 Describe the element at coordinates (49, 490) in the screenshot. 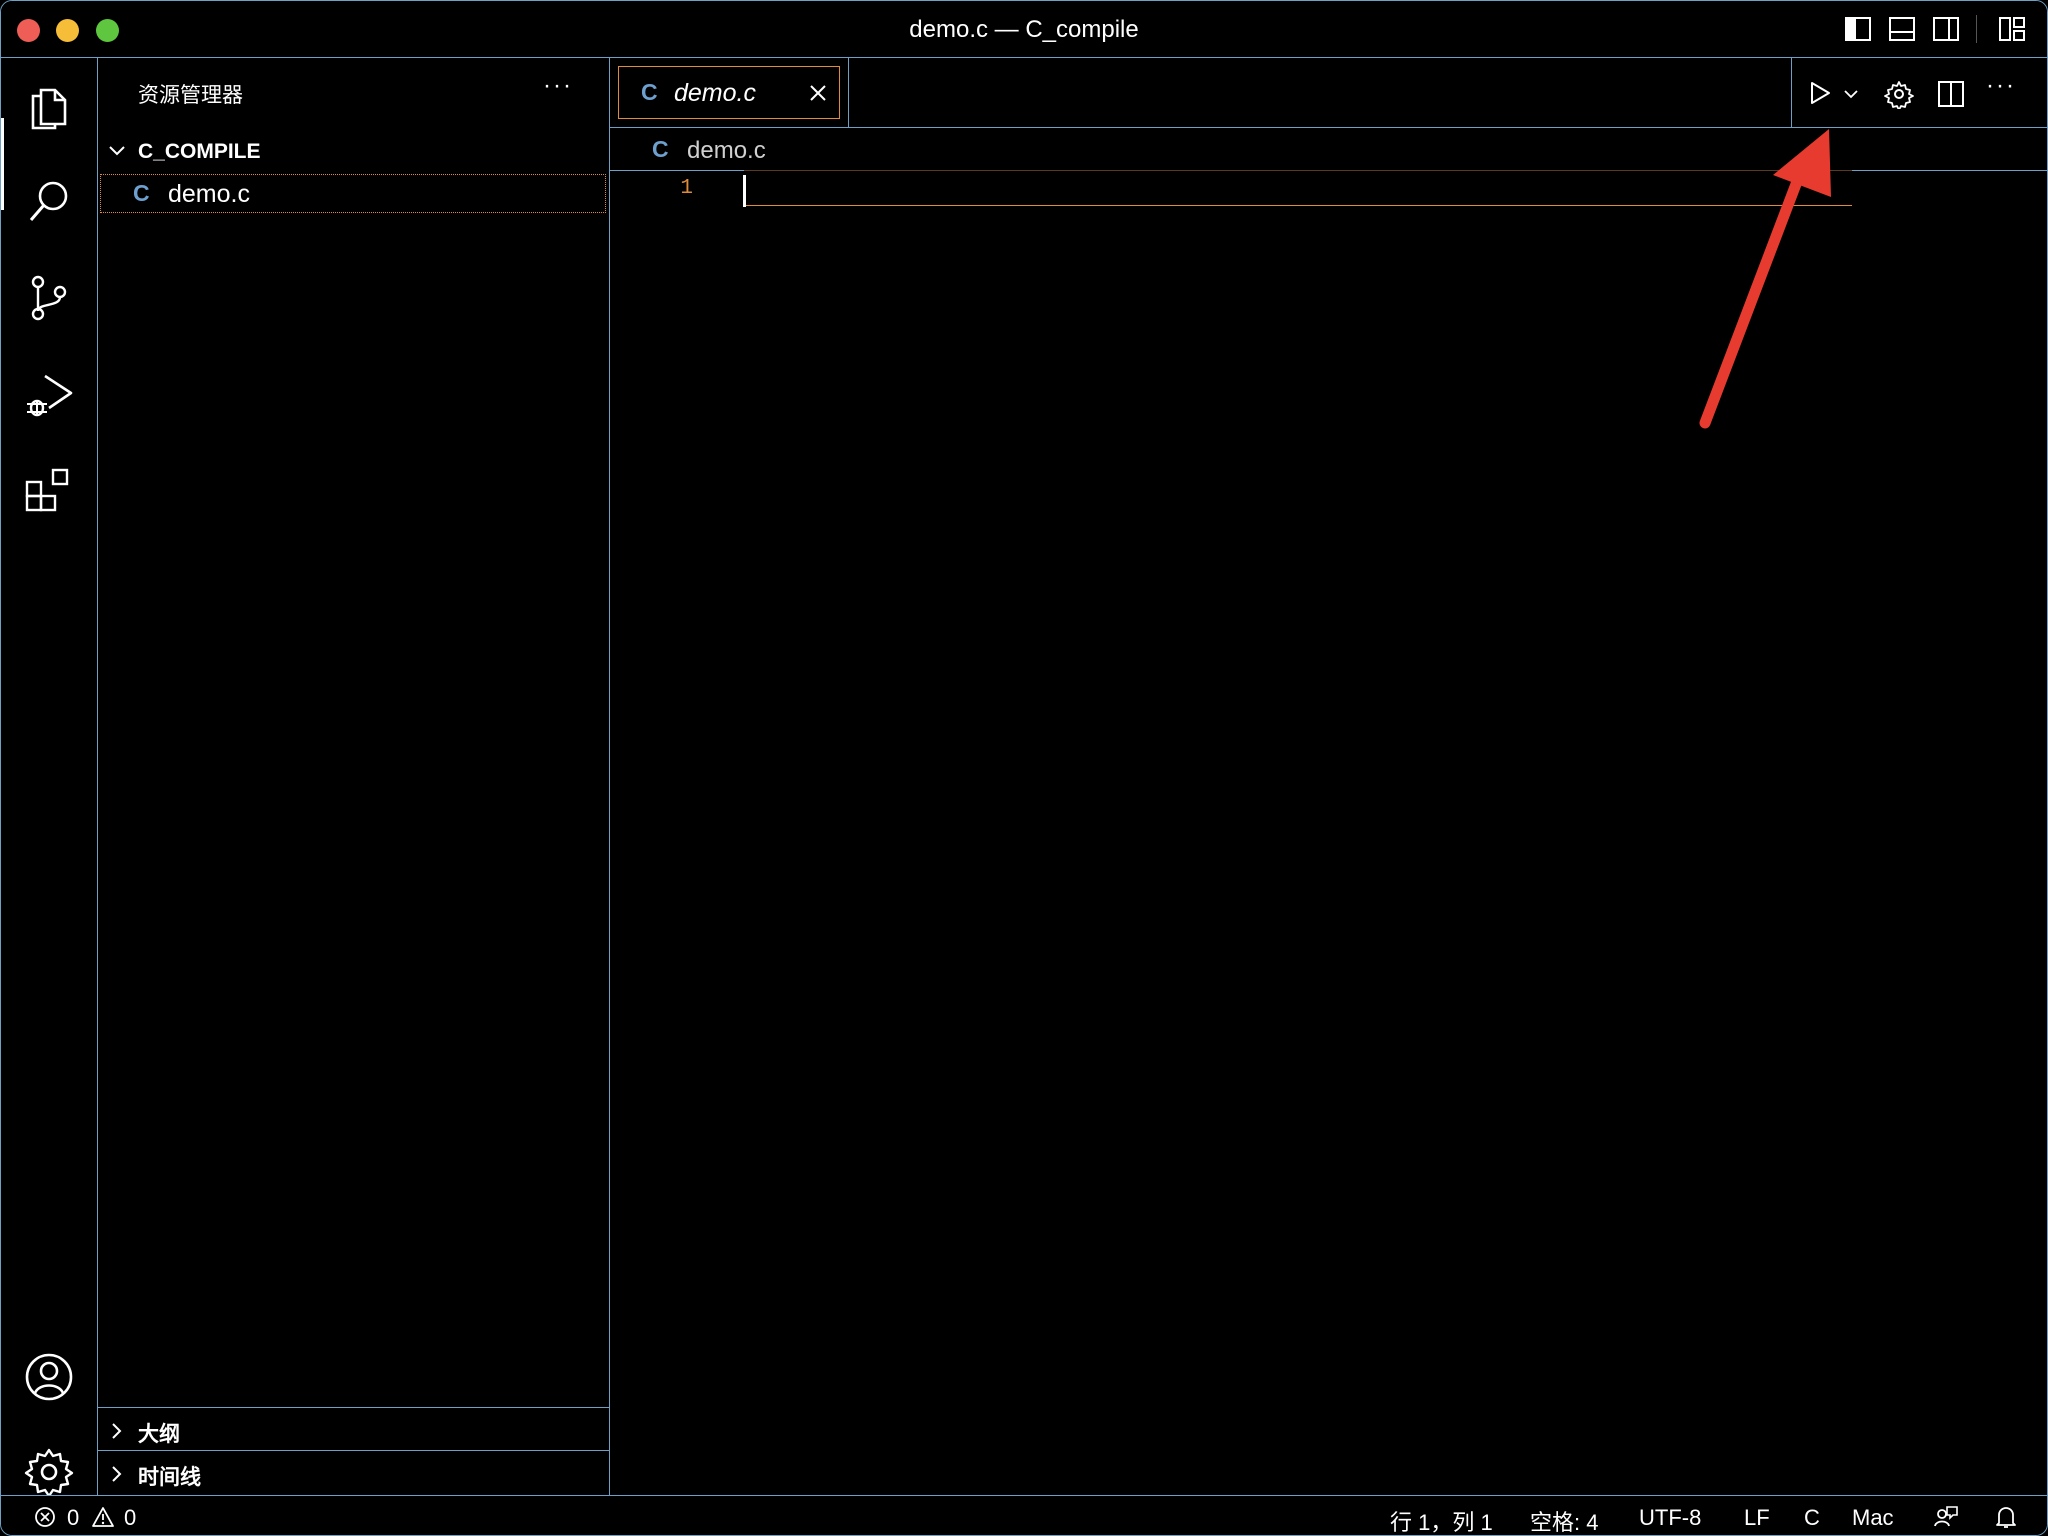

I see `extensions-icon` at that location.